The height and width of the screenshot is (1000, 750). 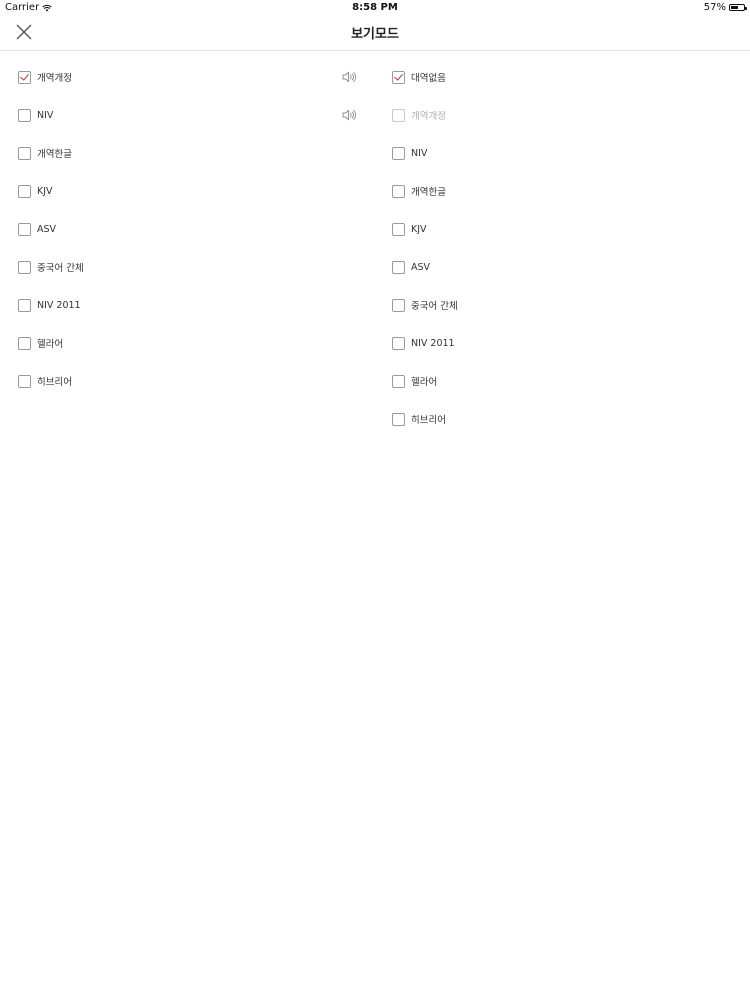 I want to click on primary-version-label: 개역한글, so click(x=54, y=154).